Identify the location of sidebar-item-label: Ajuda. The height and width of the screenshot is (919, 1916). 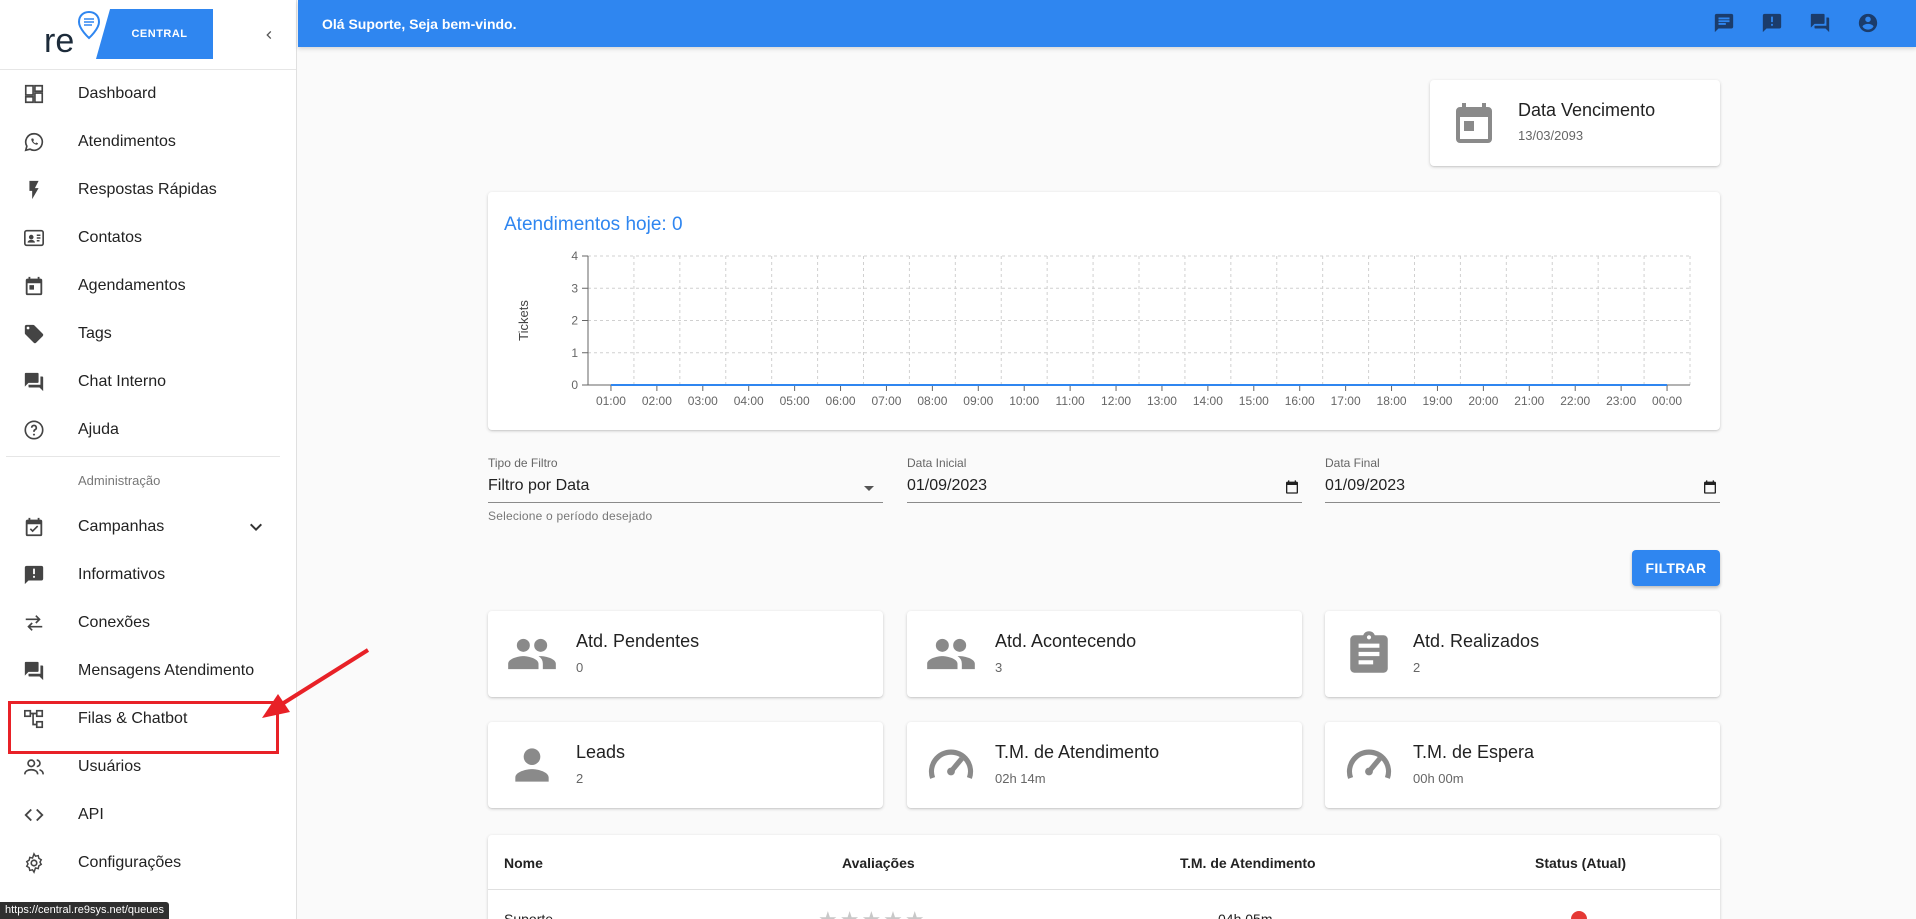
(98, 429).